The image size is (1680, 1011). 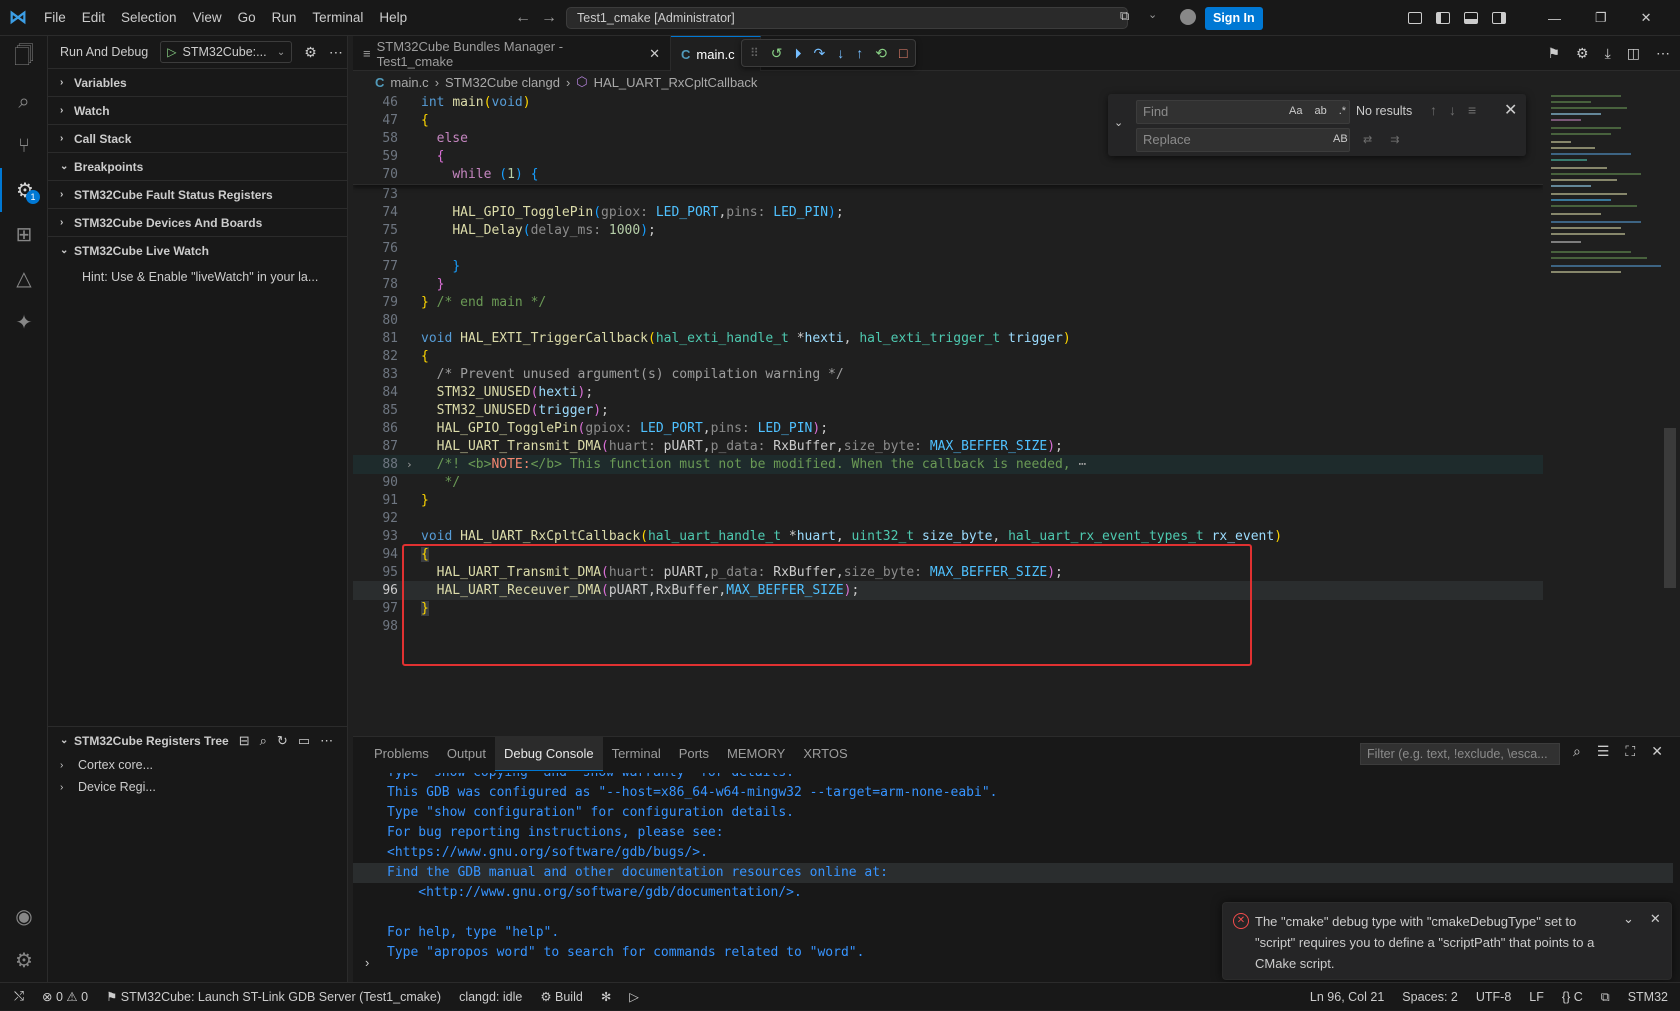 What do you see at coordinates (310, 52) in the screenshot?
I see `open-launch-json-gear-icon: ⚙` at bounding box center [310, 52].